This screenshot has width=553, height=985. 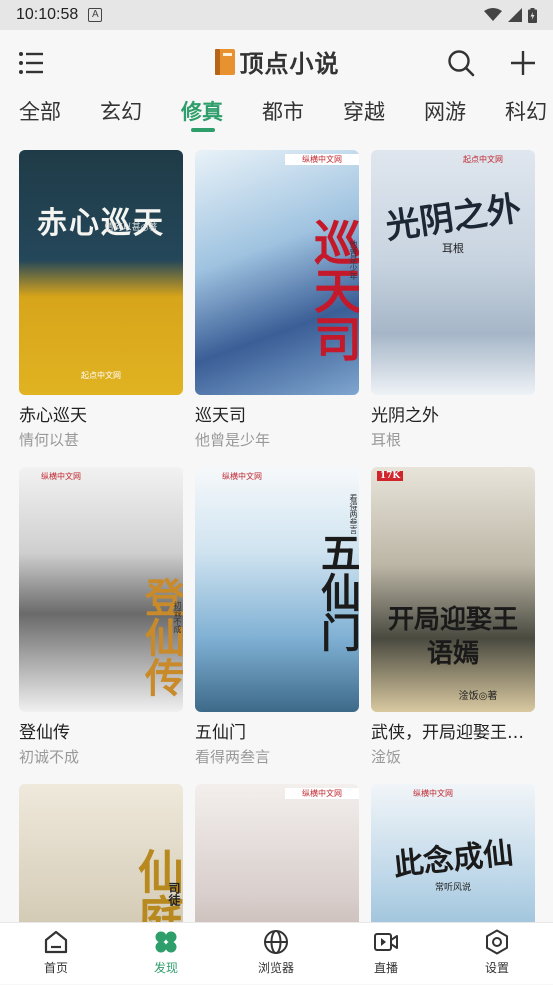 I want to click on book-title: 赤心巡天, so click(x=53, y=416).